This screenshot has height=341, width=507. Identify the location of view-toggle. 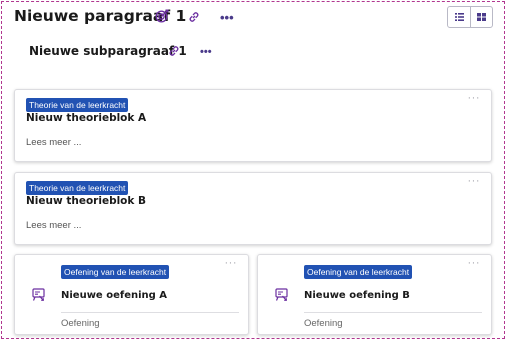
(470, 17).